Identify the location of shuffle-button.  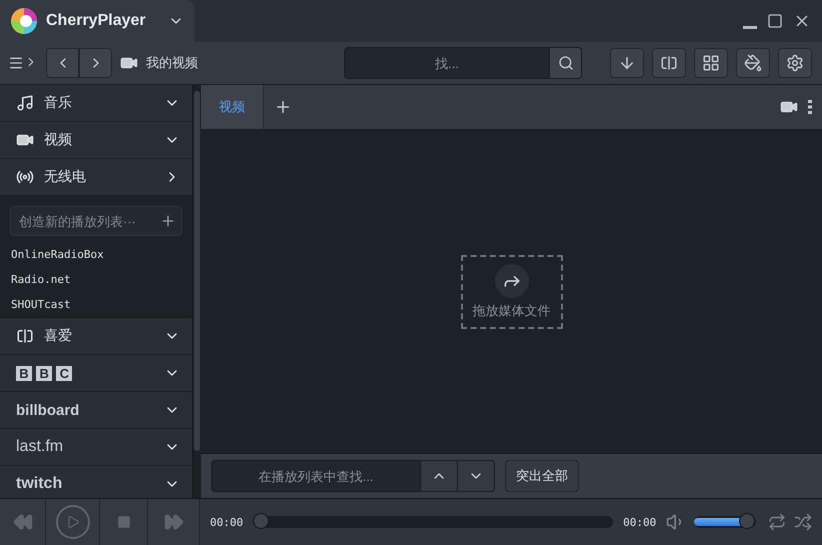
(803, 522).